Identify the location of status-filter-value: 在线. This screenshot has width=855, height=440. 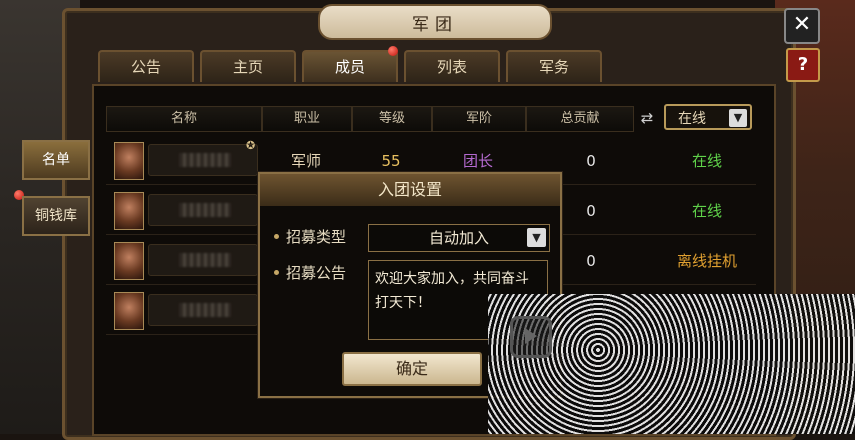
(692, 119).